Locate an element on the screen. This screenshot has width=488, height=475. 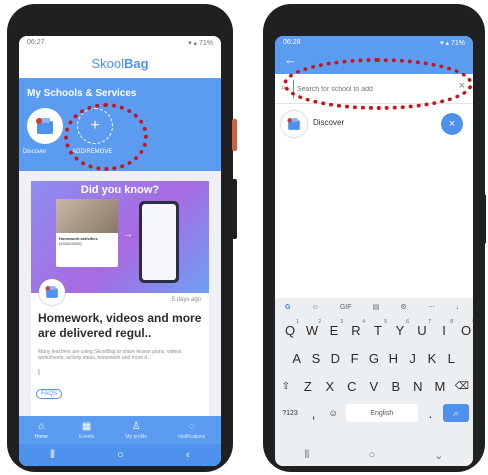
recents-icon: ⦀ is located at coordinates (52, 455).